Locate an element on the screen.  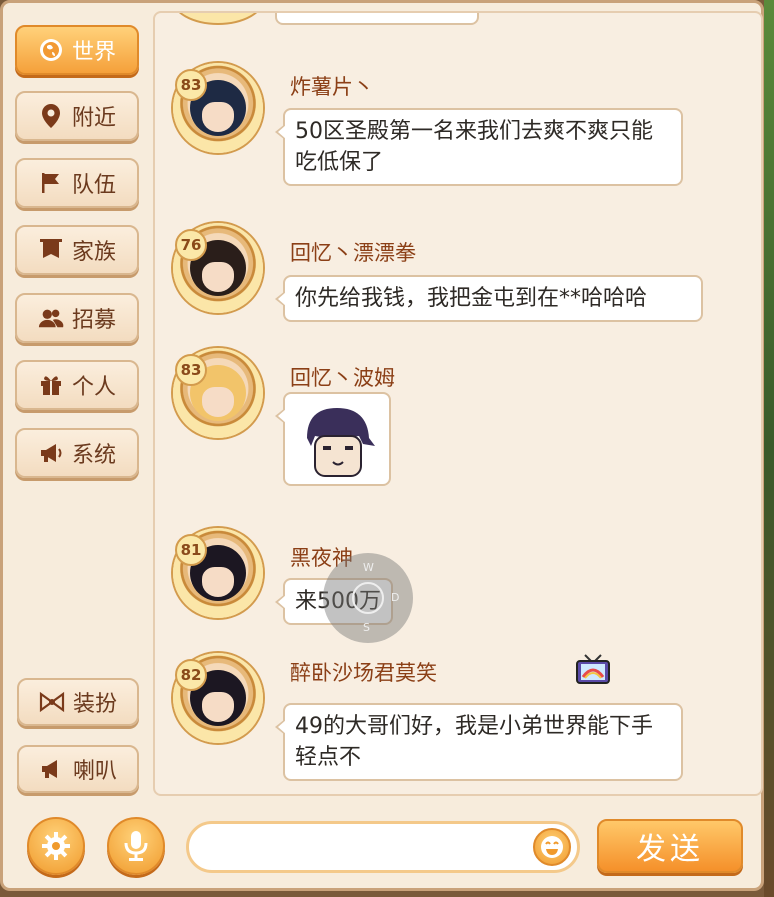
joystick-down-label: S is located at coordinates (366, 627).